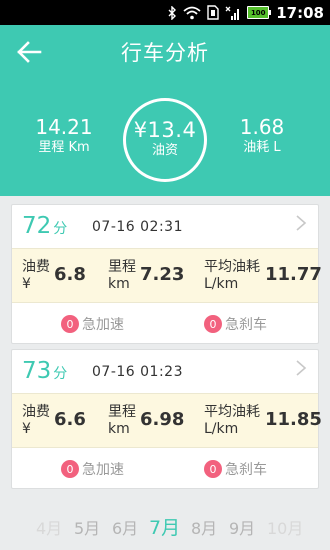 This screenshot has height=550, width=330. I want to click on month-selector: 4月 5月 6月 7月 8月 9月 10月, so click(165, 524).